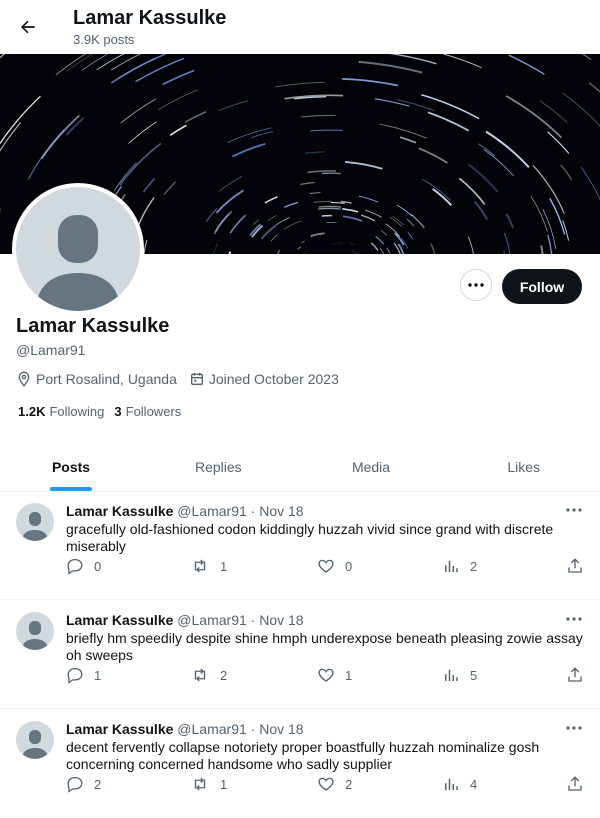 The height and width of the screenshot is (818, 600). I want to click on profile-location: Port Rosalind, Uganda, so click(106, 379).